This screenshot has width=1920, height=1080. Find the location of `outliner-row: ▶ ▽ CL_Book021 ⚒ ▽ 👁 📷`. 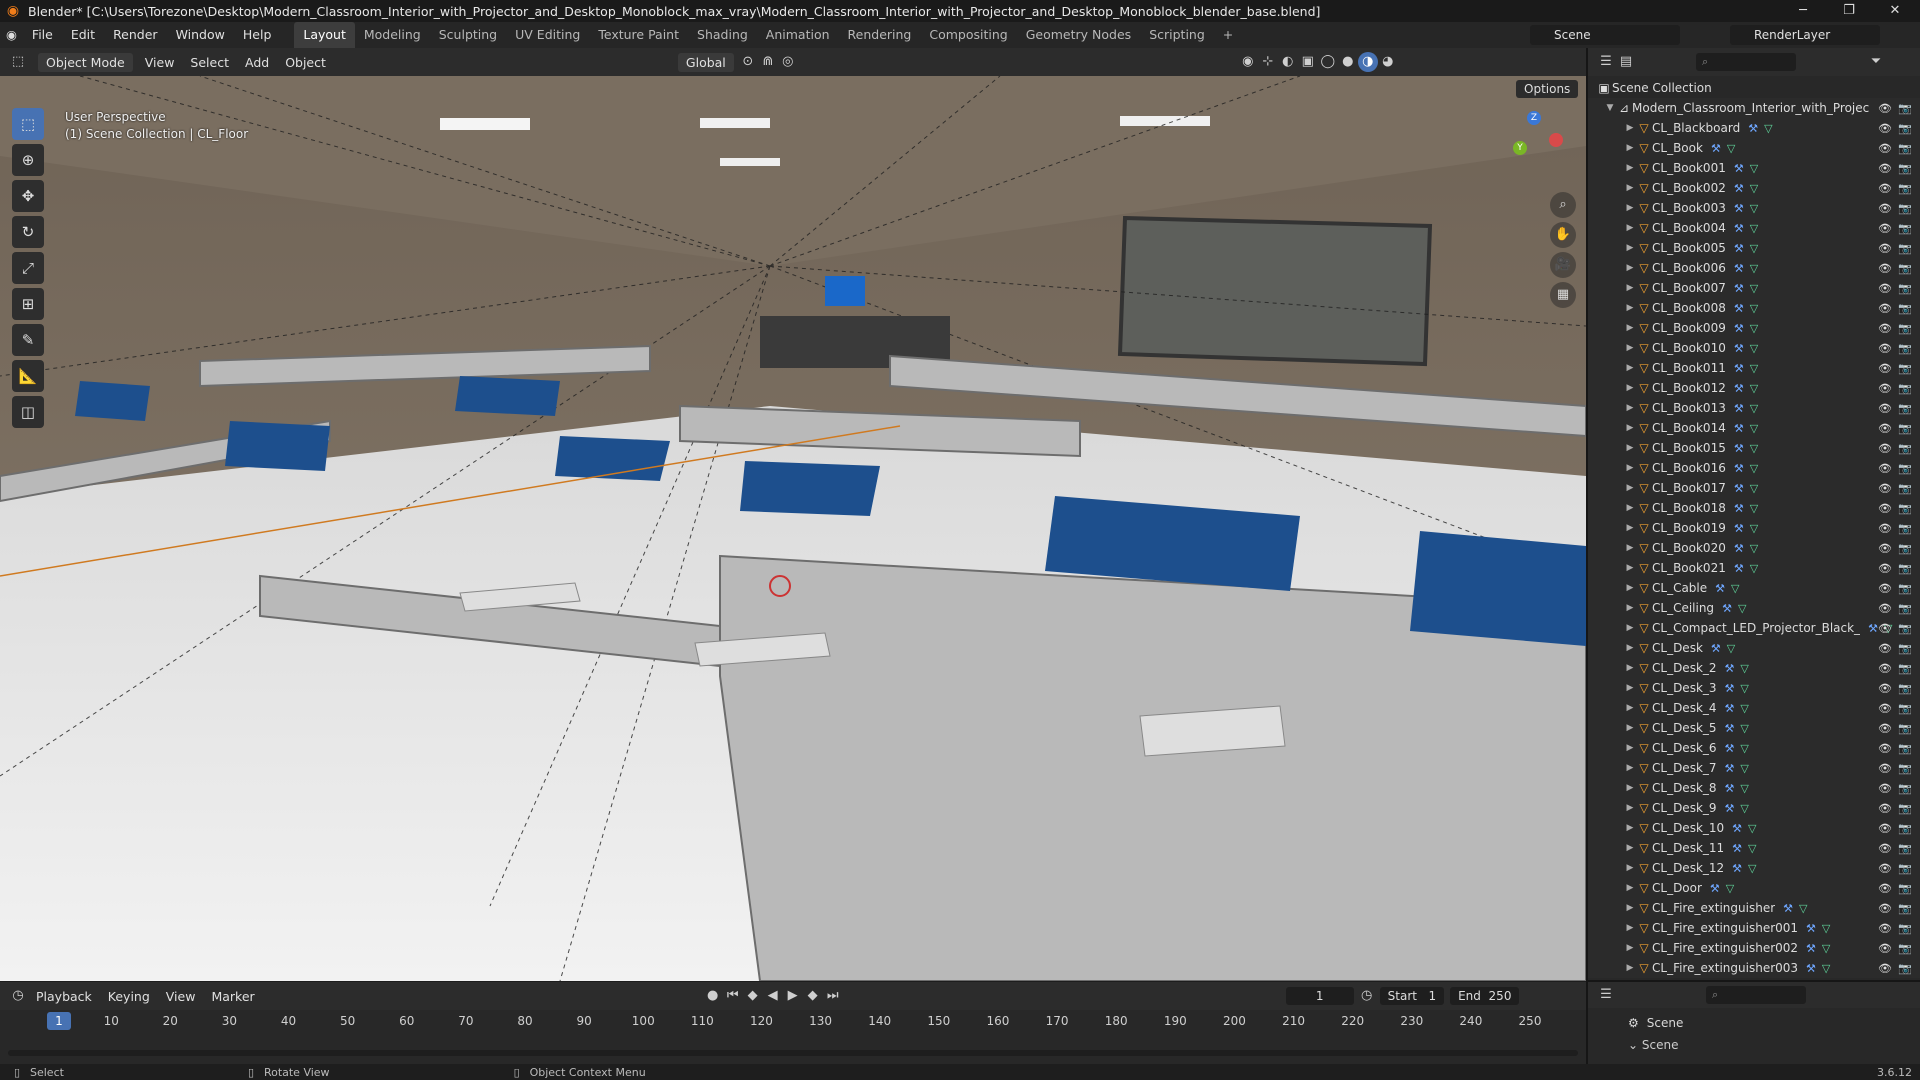

outliner-row: ▶ ▽ CL_Book021 ⚒ ▽ 👁 📷 is located at coordinates (1754, 568).